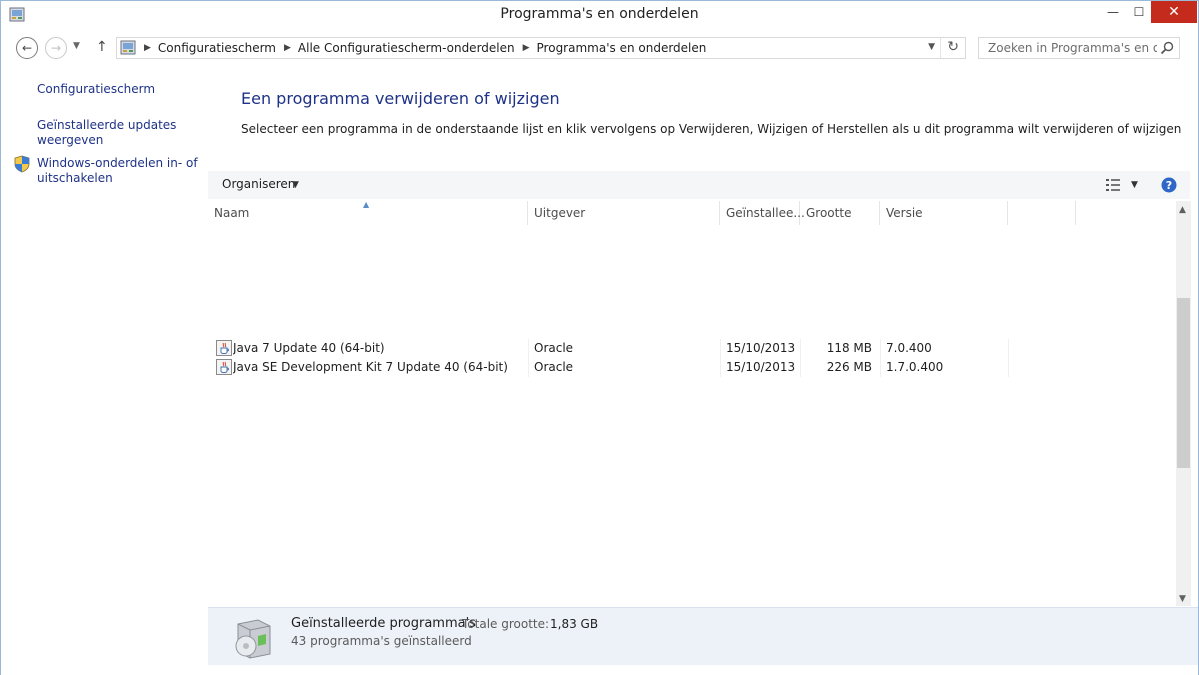  Describe the element at coordinates (381, 641) in the screenshot. I see `installed-count: 43 programma's geïnstalleerd` at that location.